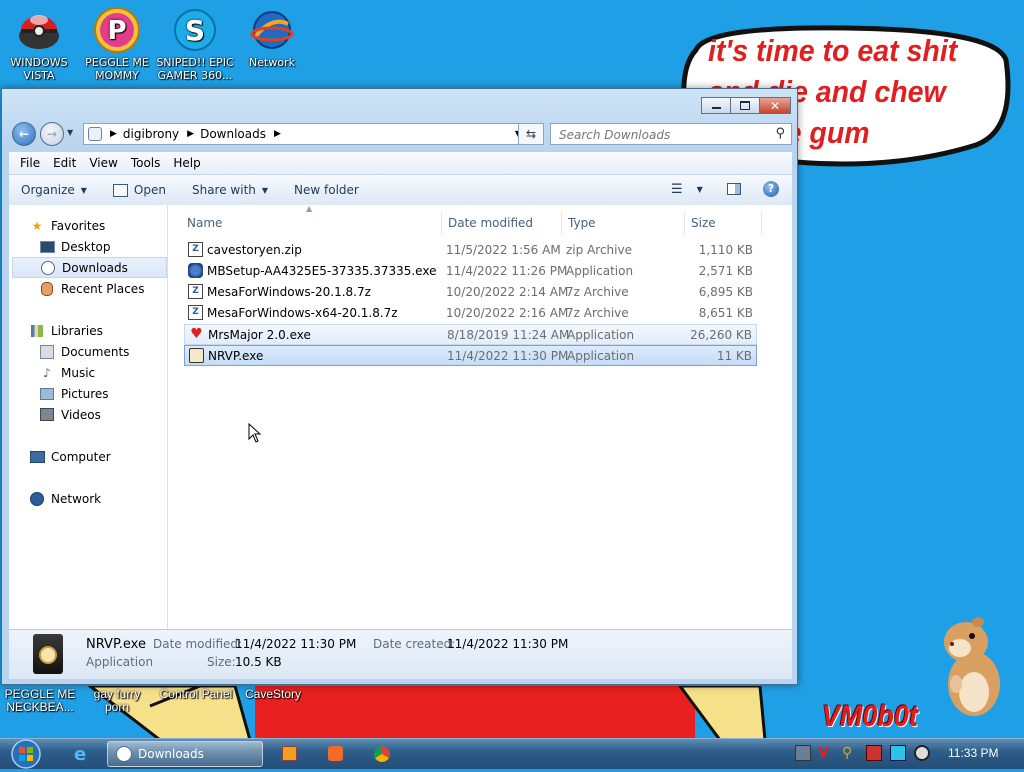 The height and width of the screenshot is (772, 1024). What do you see at coordinates (151, 134) in the screenshot?
I see `breadcrumb-digibrony: digibrony` at bounding box center [151, 134].